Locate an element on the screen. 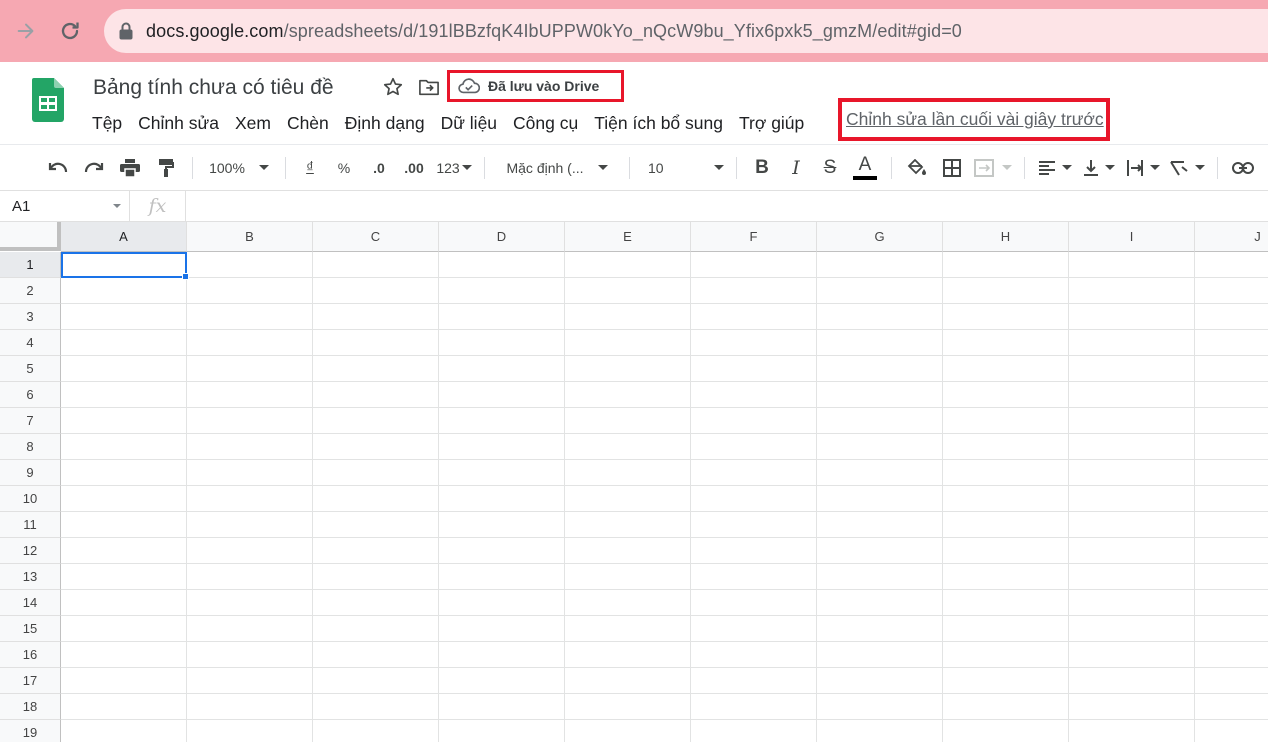 Image resolution: width=1268 pixels, height=742 pixels. bold-button: B is located at coordinates (762, 168).